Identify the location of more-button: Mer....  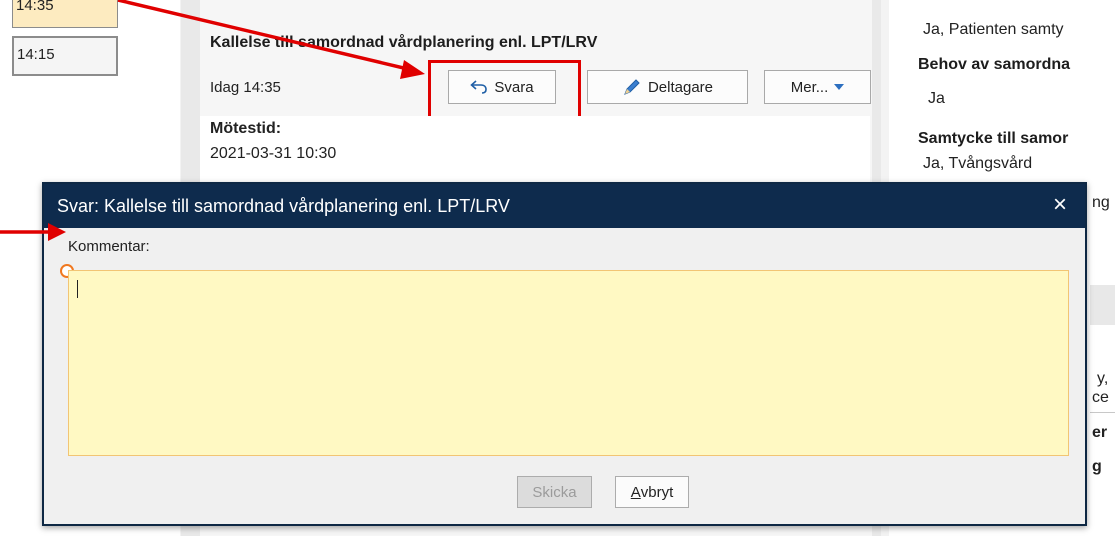
(817, 87).